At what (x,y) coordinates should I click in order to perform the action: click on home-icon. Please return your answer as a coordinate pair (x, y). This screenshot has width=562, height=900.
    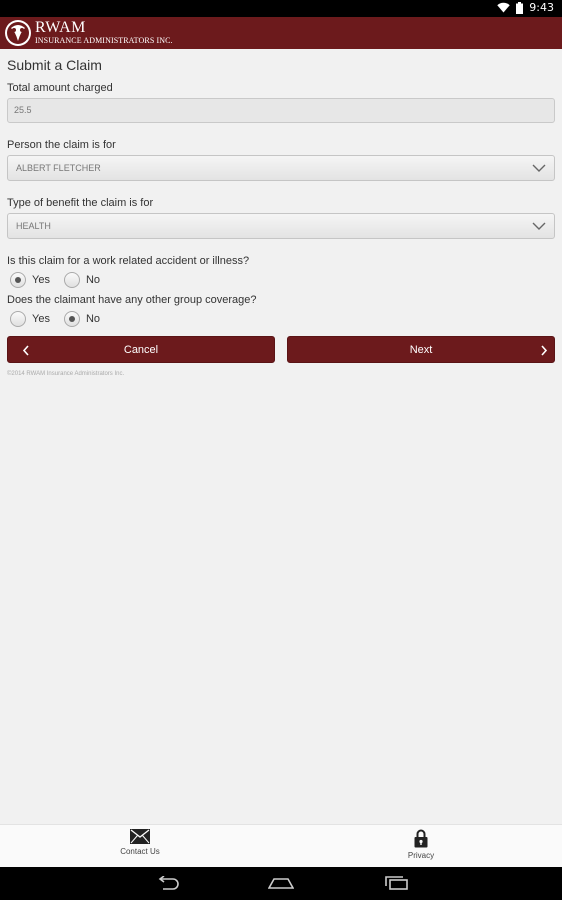
    Looking at the image, I should click on (281, 883).